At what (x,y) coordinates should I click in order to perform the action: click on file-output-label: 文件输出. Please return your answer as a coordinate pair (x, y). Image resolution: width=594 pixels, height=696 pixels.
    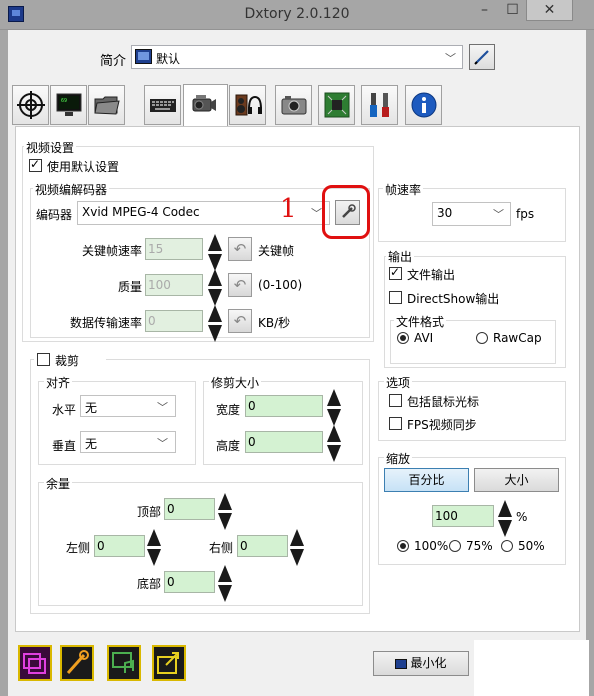
    Looking at the image, I should click on (431, 275).